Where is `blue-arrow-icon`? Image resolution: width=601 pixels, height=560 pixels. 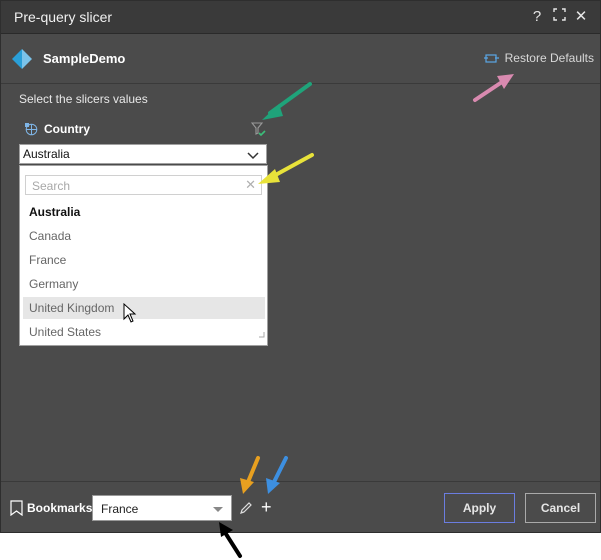
blue-arrow-icon is located at coordinates (277, 475).